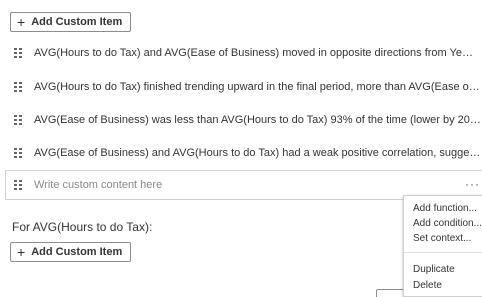 Image resolution: width=482 pixels, height=297 pixels. What do you see at coordinates (98, 185) in the screenshot?
I see `custom-content-placeholder: Write custom content here` at bounding box center [98, 185].